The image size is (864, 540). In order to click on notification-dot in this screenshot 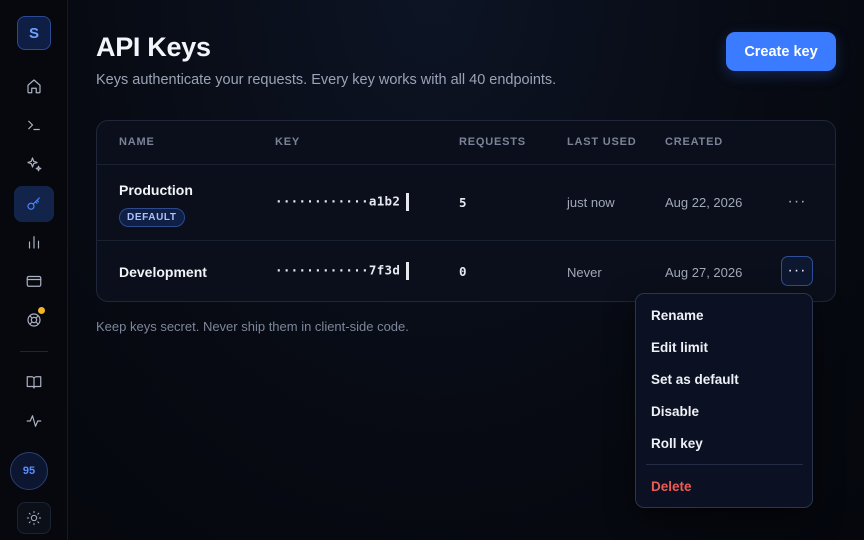, I will do `click(41, 310)`.